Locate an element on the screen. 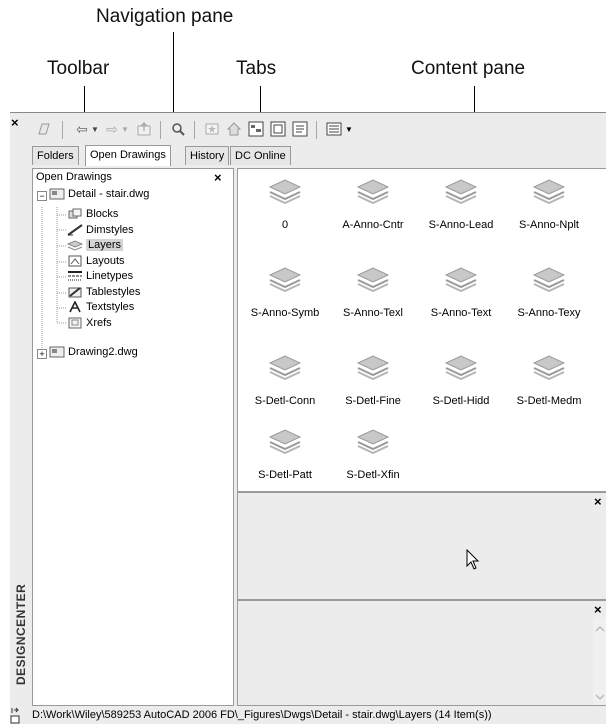 Image resolution: width=606 pixels, height=725 pixels. blocks-icon is located at coordinates (75, 213).